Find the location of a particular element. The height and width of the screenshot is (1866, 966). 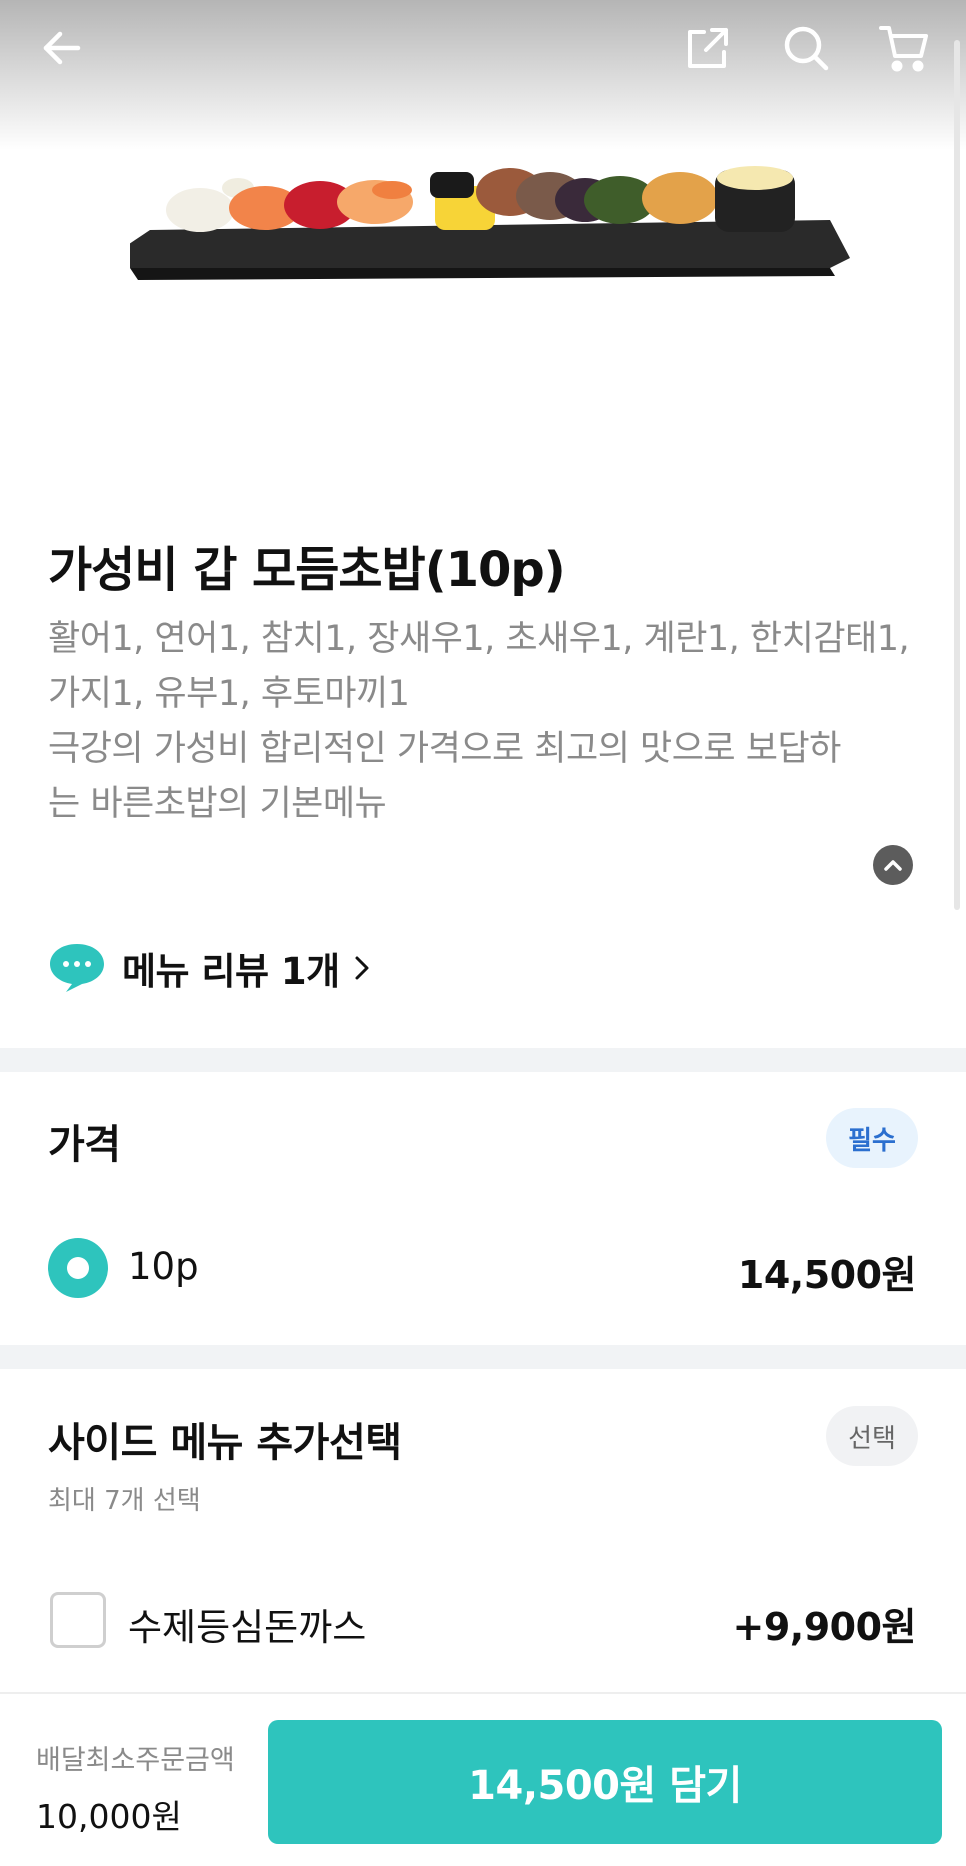

cart-icon is located at coordinates (904, 48).